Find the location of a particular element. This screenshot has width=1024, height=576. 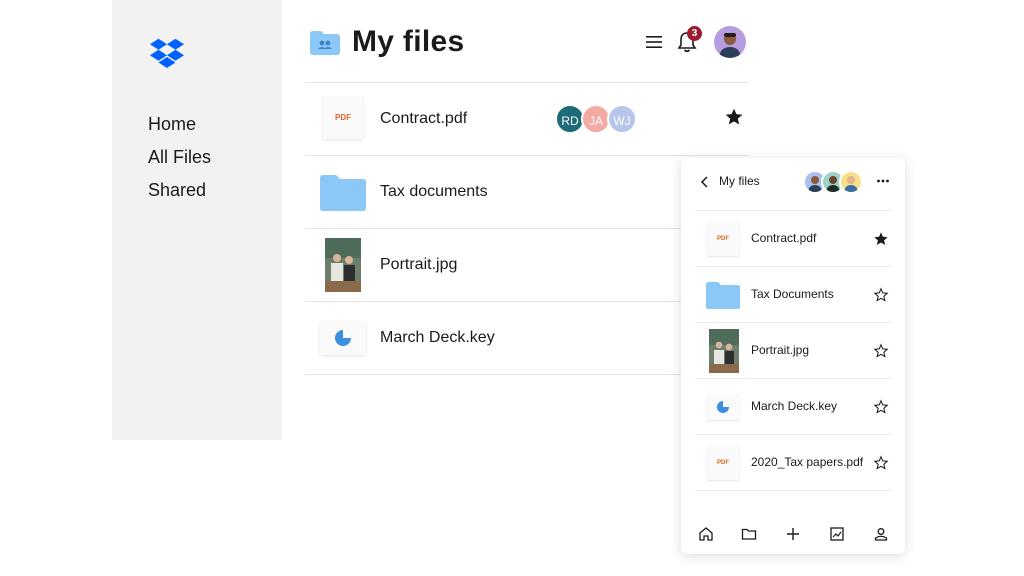

hamburger-menu-icon is located at coordinates (654, 42).